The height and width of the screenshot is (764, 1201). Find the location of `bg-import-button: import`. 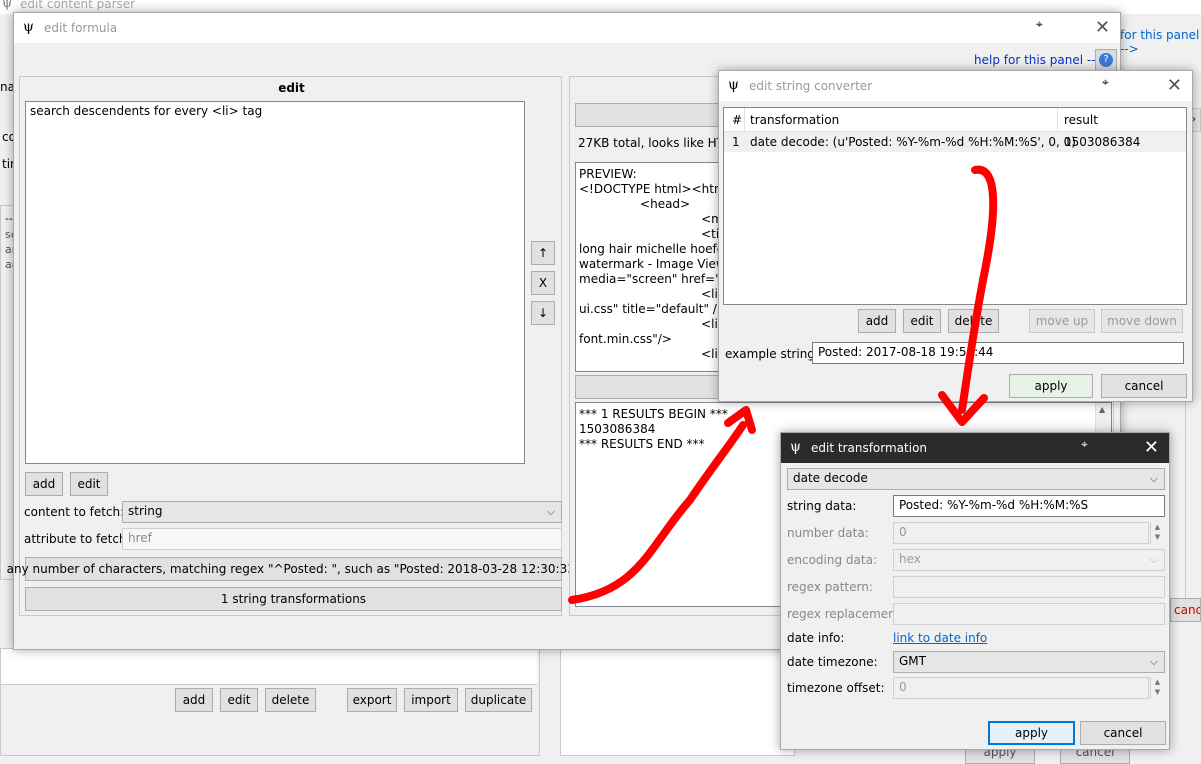

bg-import-button: import is located at coordinates (431, 700).